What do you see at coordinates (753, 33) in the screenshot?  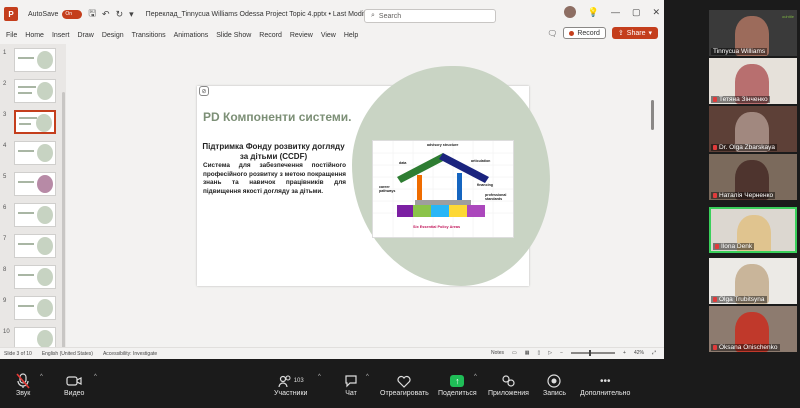 I see `participant-tile: ouhttle Tinnycua Williams` at bounding box center [753, 33].